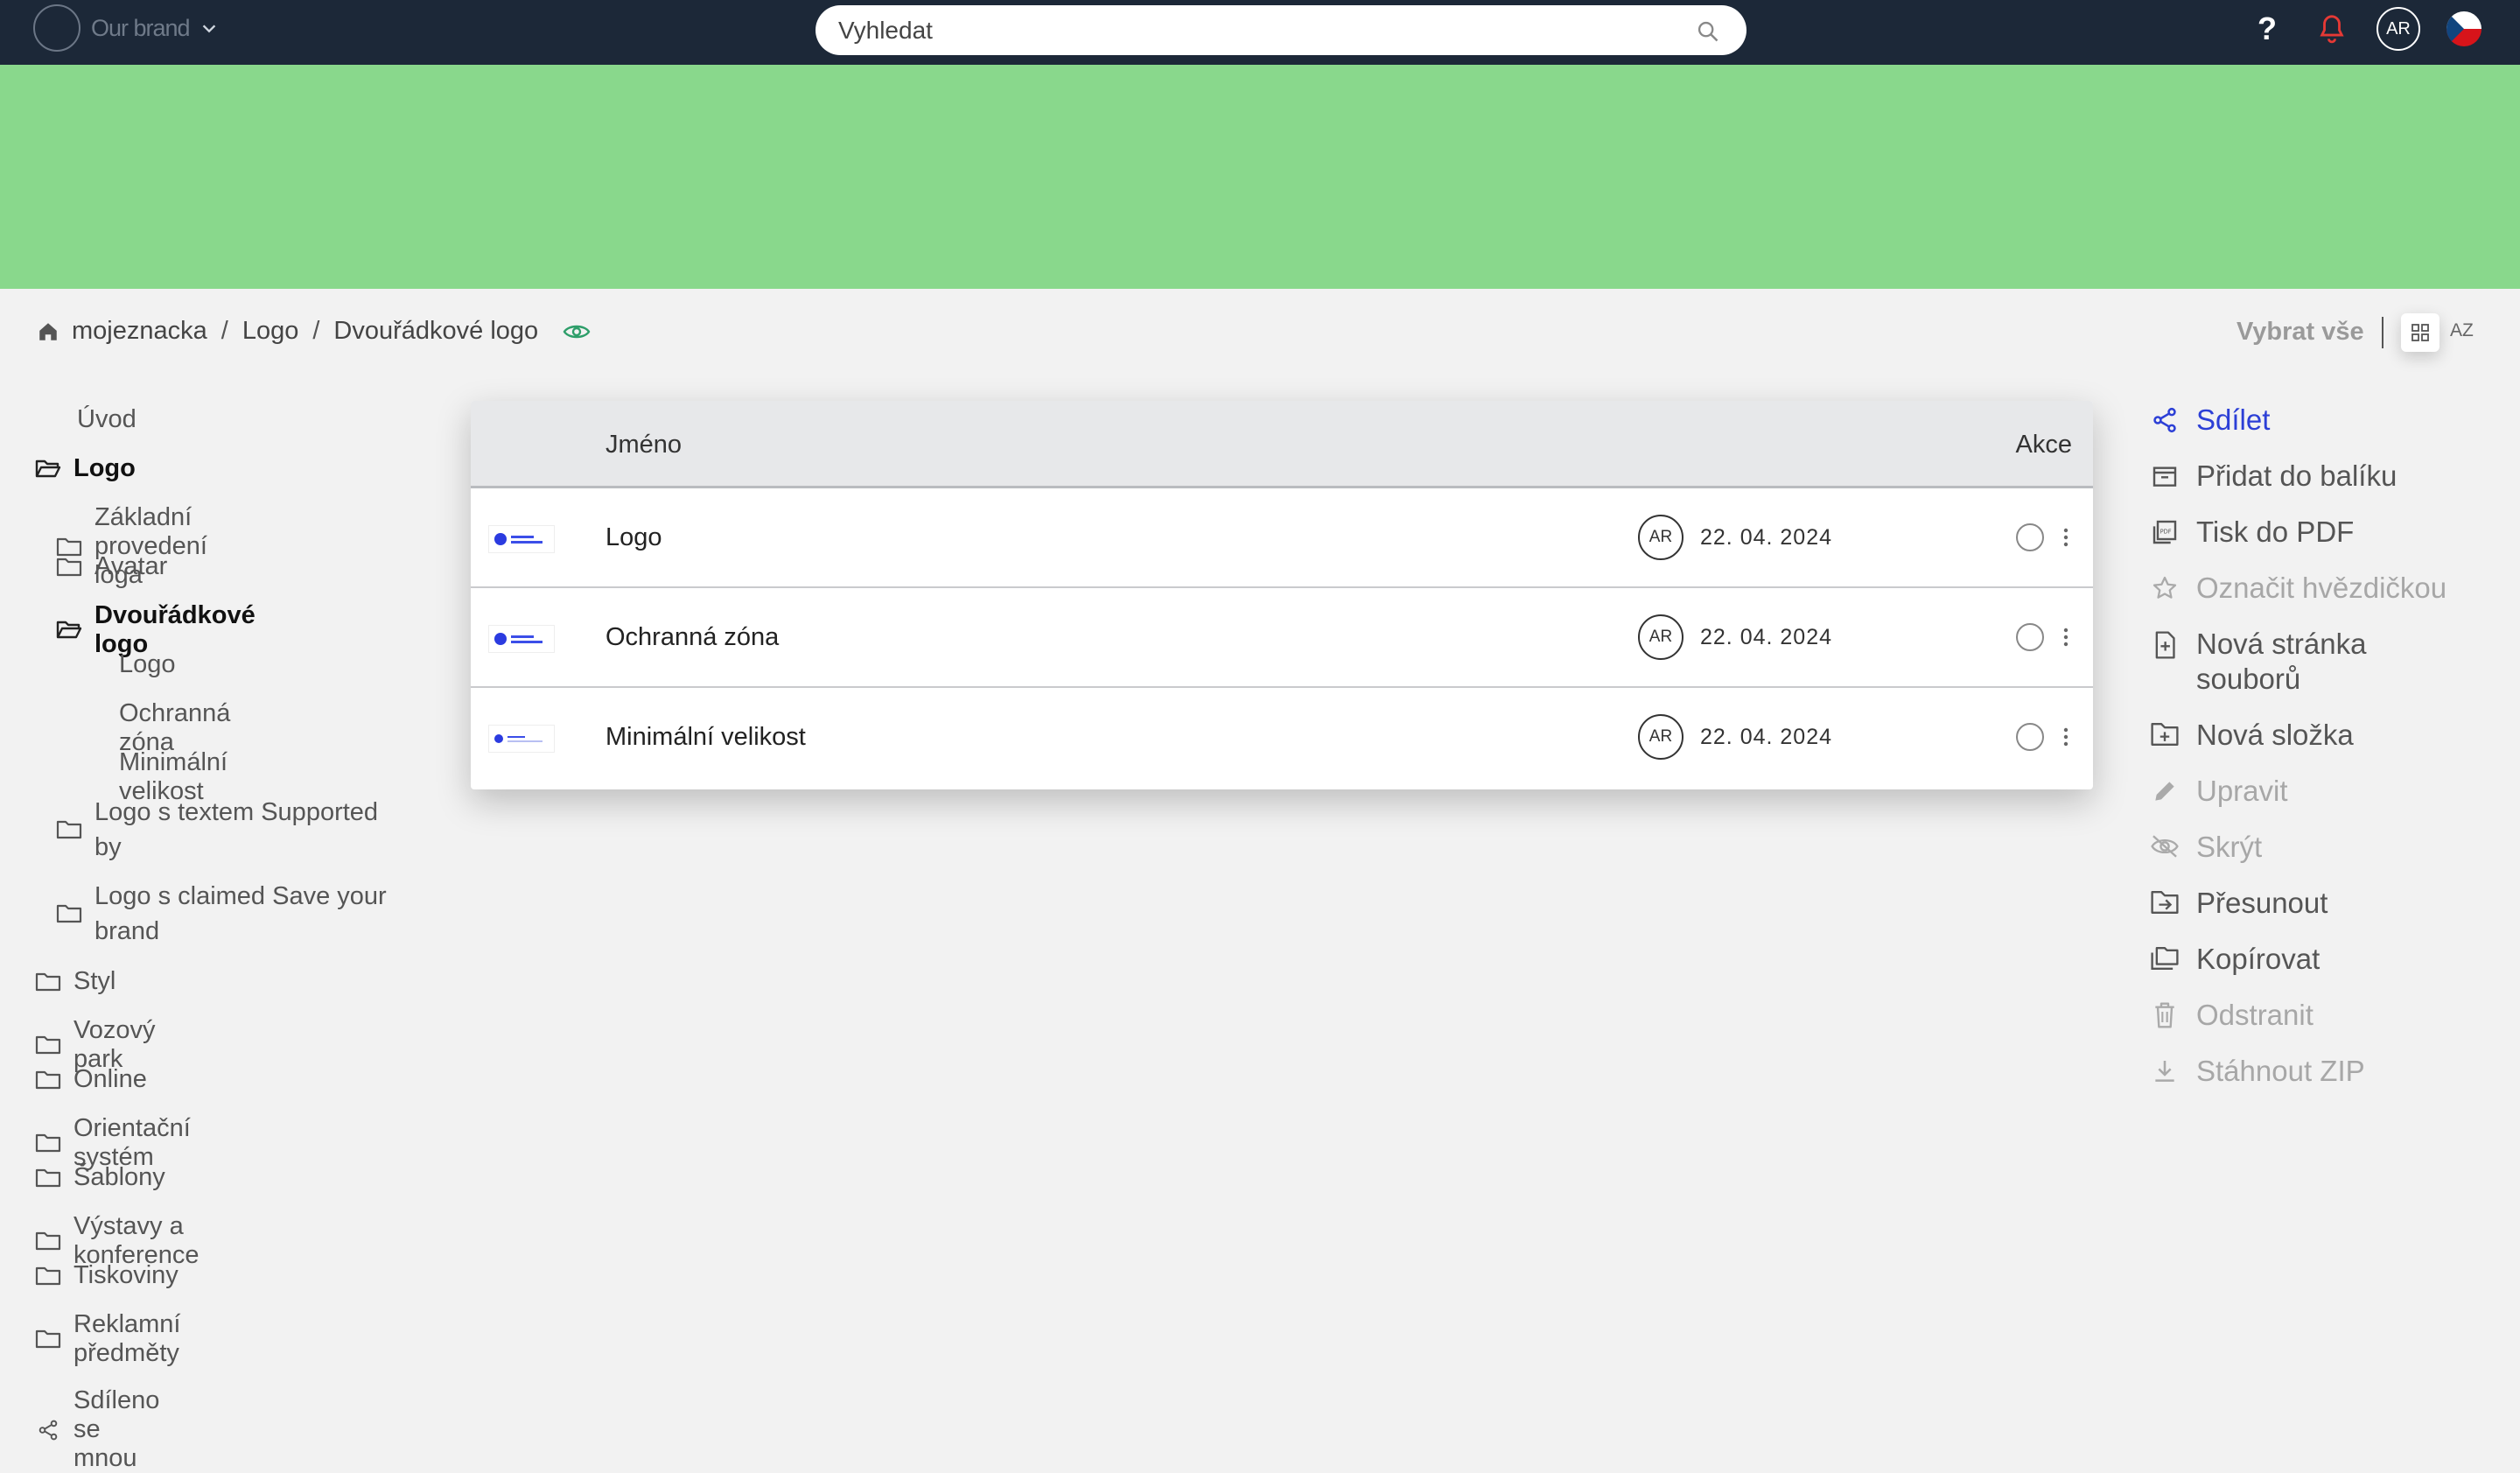 Image resolution: width=2520 pixels, height=1473 pixels. I want to click on svg-text: PDF, so click(2166, 531).